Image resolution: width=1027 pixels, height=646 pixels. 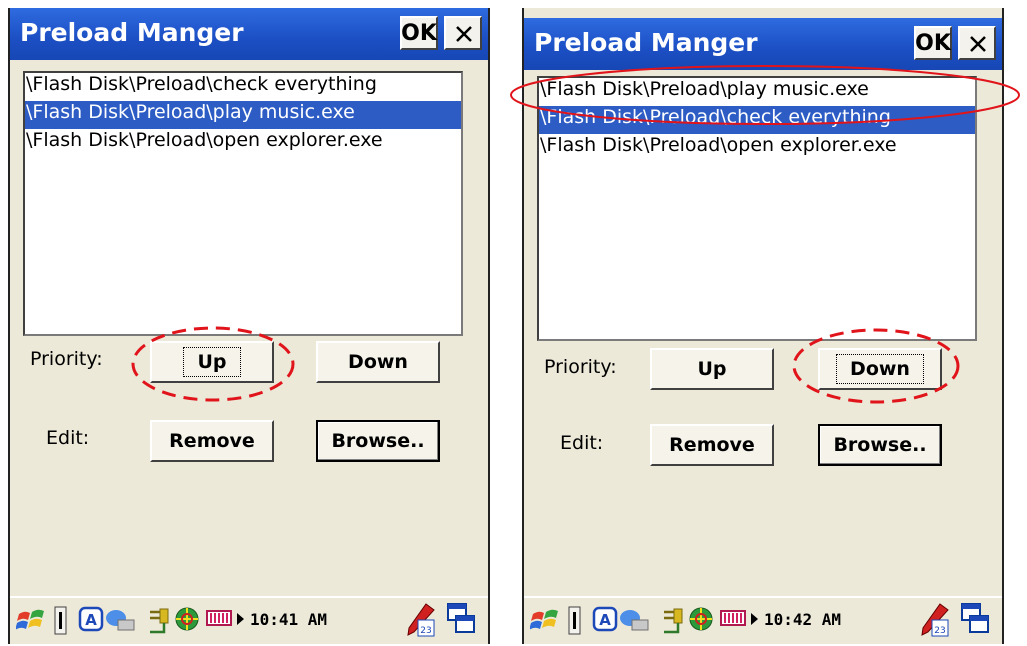 What do you see at coordinates (763, 620) in the screenshot?
I see `taskbar: A 10:42 AM 23` at bounding box center [763, 620].